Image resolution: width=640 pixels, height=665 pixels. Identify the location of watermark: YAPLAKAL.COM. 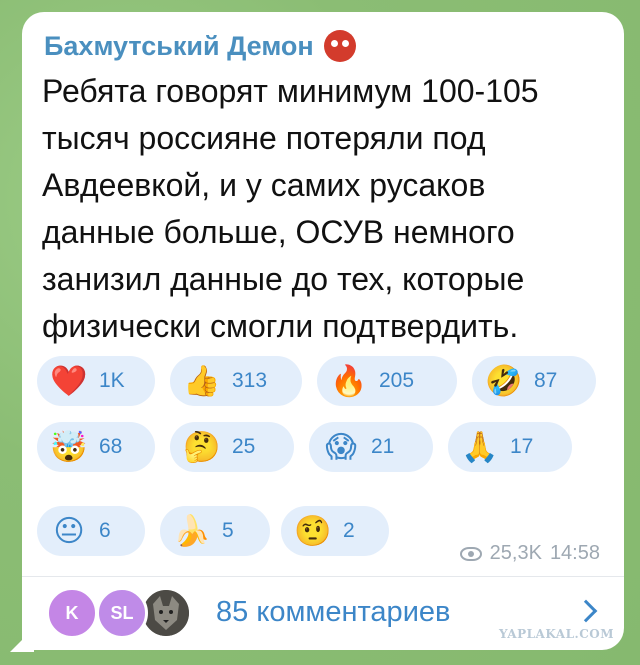
(556, 634).